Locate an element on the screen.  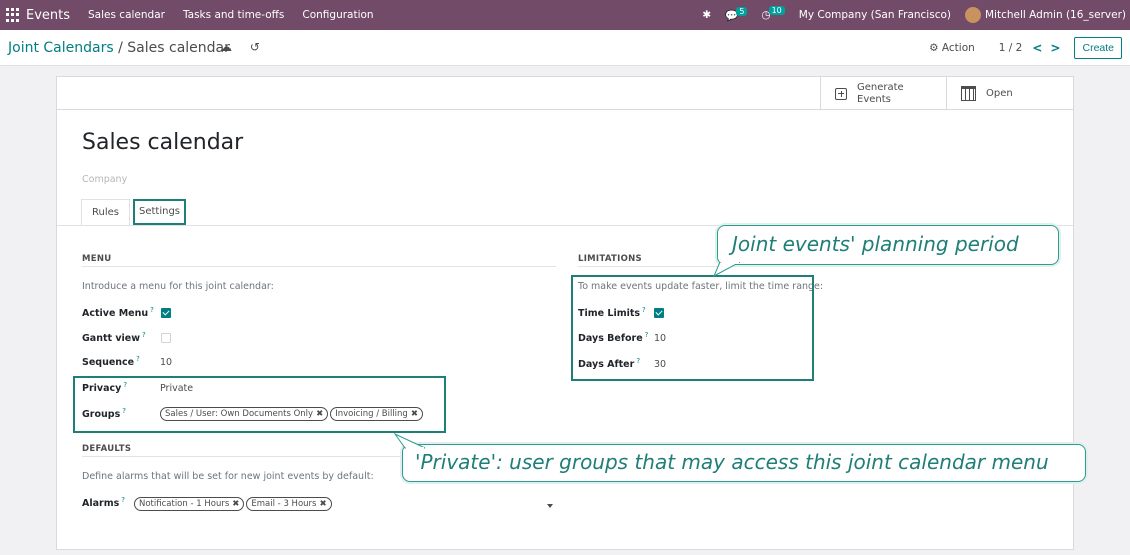
menu-configuration: Configuration is located at coordinates (337, 15).